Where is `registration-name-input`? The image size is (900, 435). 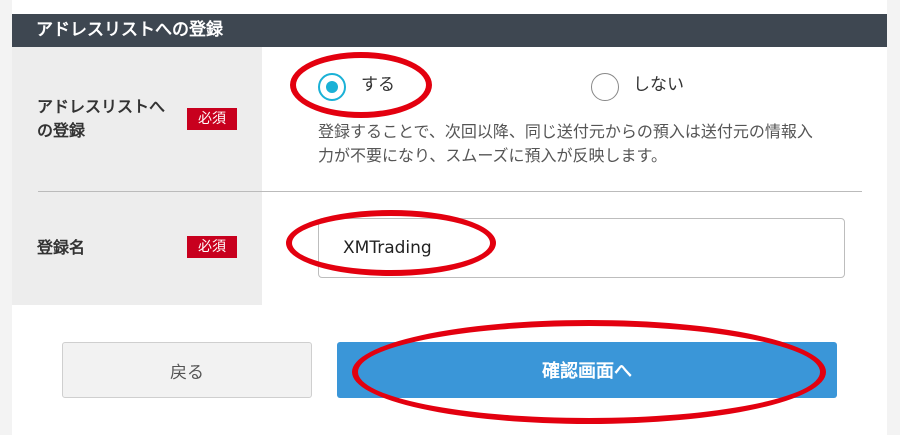
registration-name-input is located at coordinates (581, 248).